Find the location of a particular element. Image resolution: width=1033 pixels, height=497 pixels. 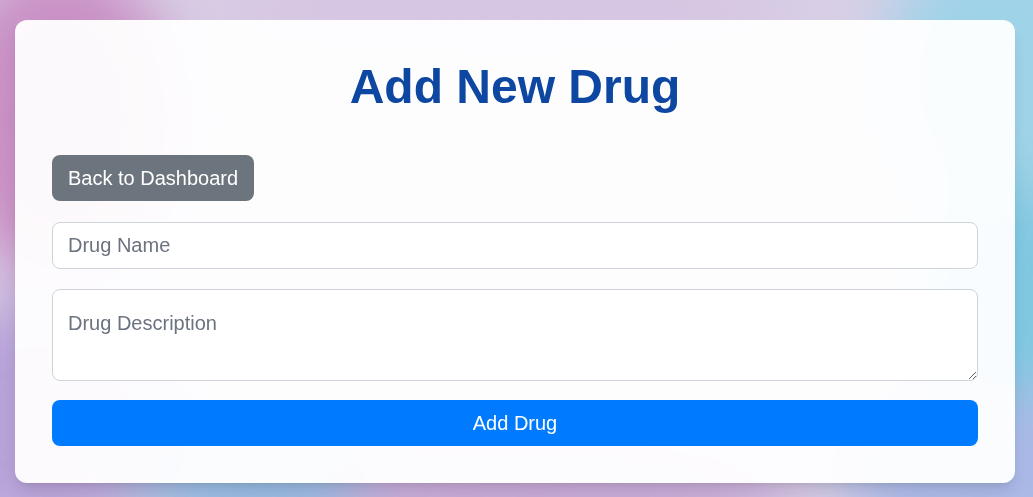

text-field: Drug Name is located at coordinates (515, 245).